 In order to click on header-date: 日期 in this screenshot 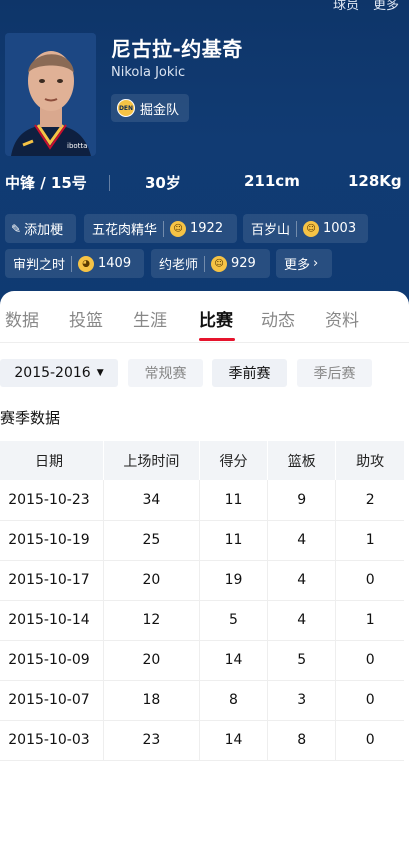, I will do `click(52, 460)`.